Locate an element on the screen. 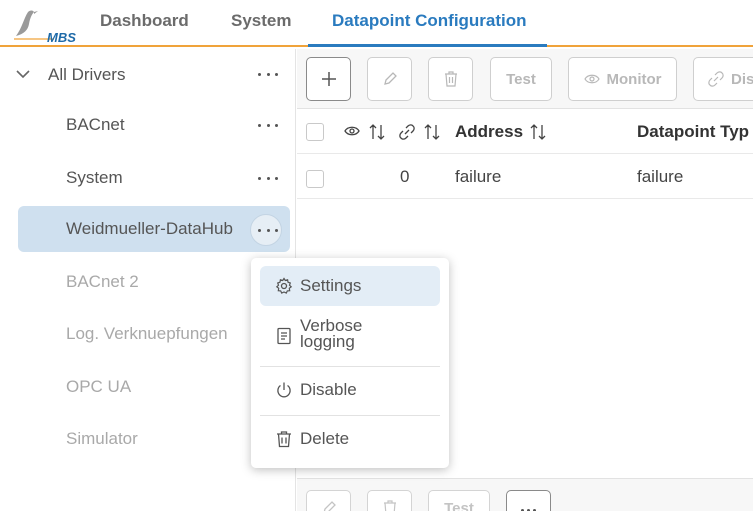  edit-button is located at coordinates (389, 79).